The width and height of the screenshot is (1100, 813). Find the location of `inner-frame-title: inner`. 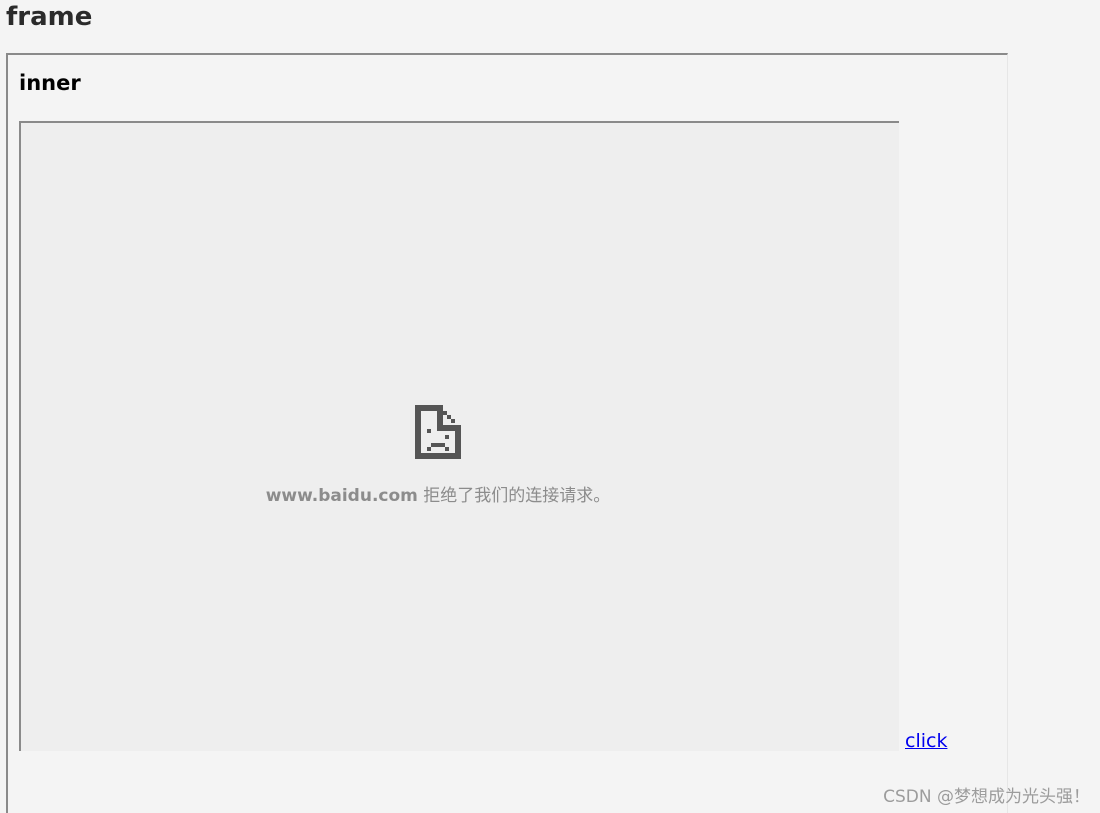

inner-frame-title: inner is located at coordinates (50, 83).